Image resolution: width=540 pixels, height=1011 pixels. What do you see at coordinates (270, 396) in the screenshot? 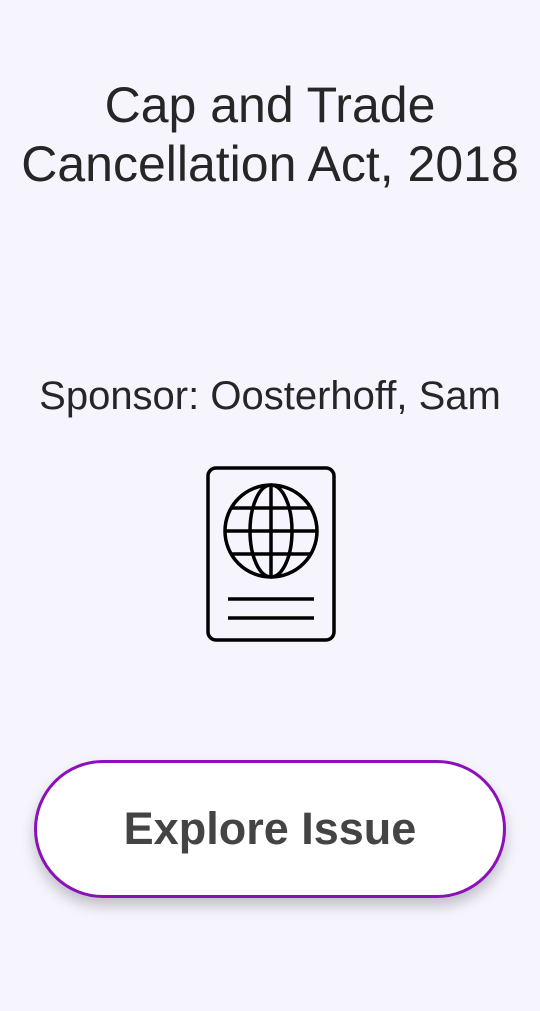
I see `sponsor-label: Sponsor: Oosterhoff, Sam` at bounding box center [270, 396].